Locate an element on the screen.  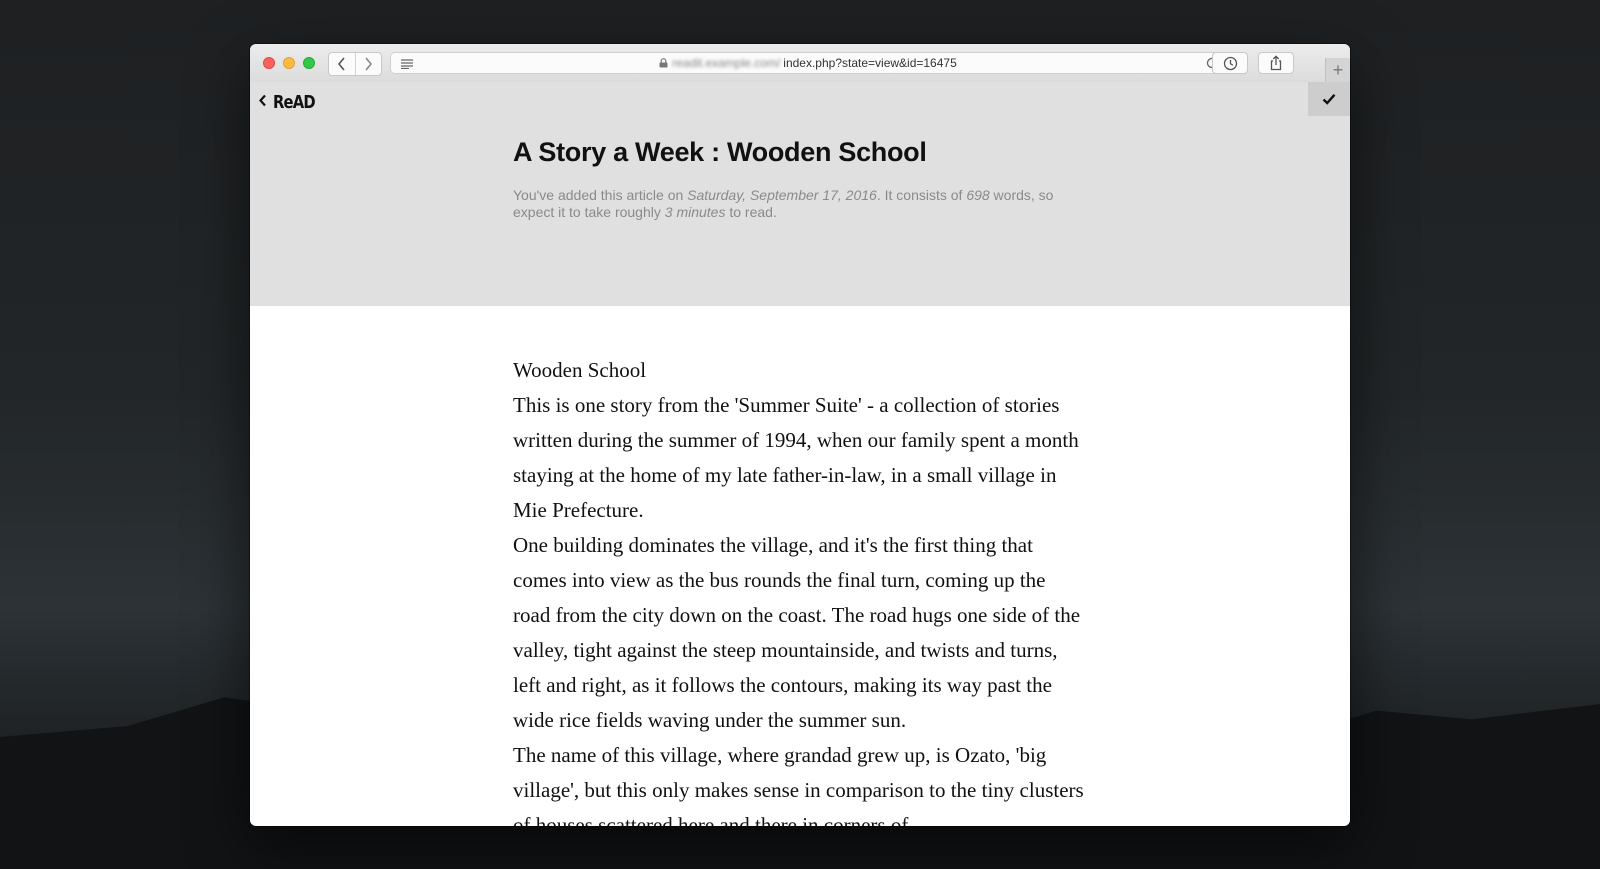
nav-button-group is located at coordinates (355, 64).